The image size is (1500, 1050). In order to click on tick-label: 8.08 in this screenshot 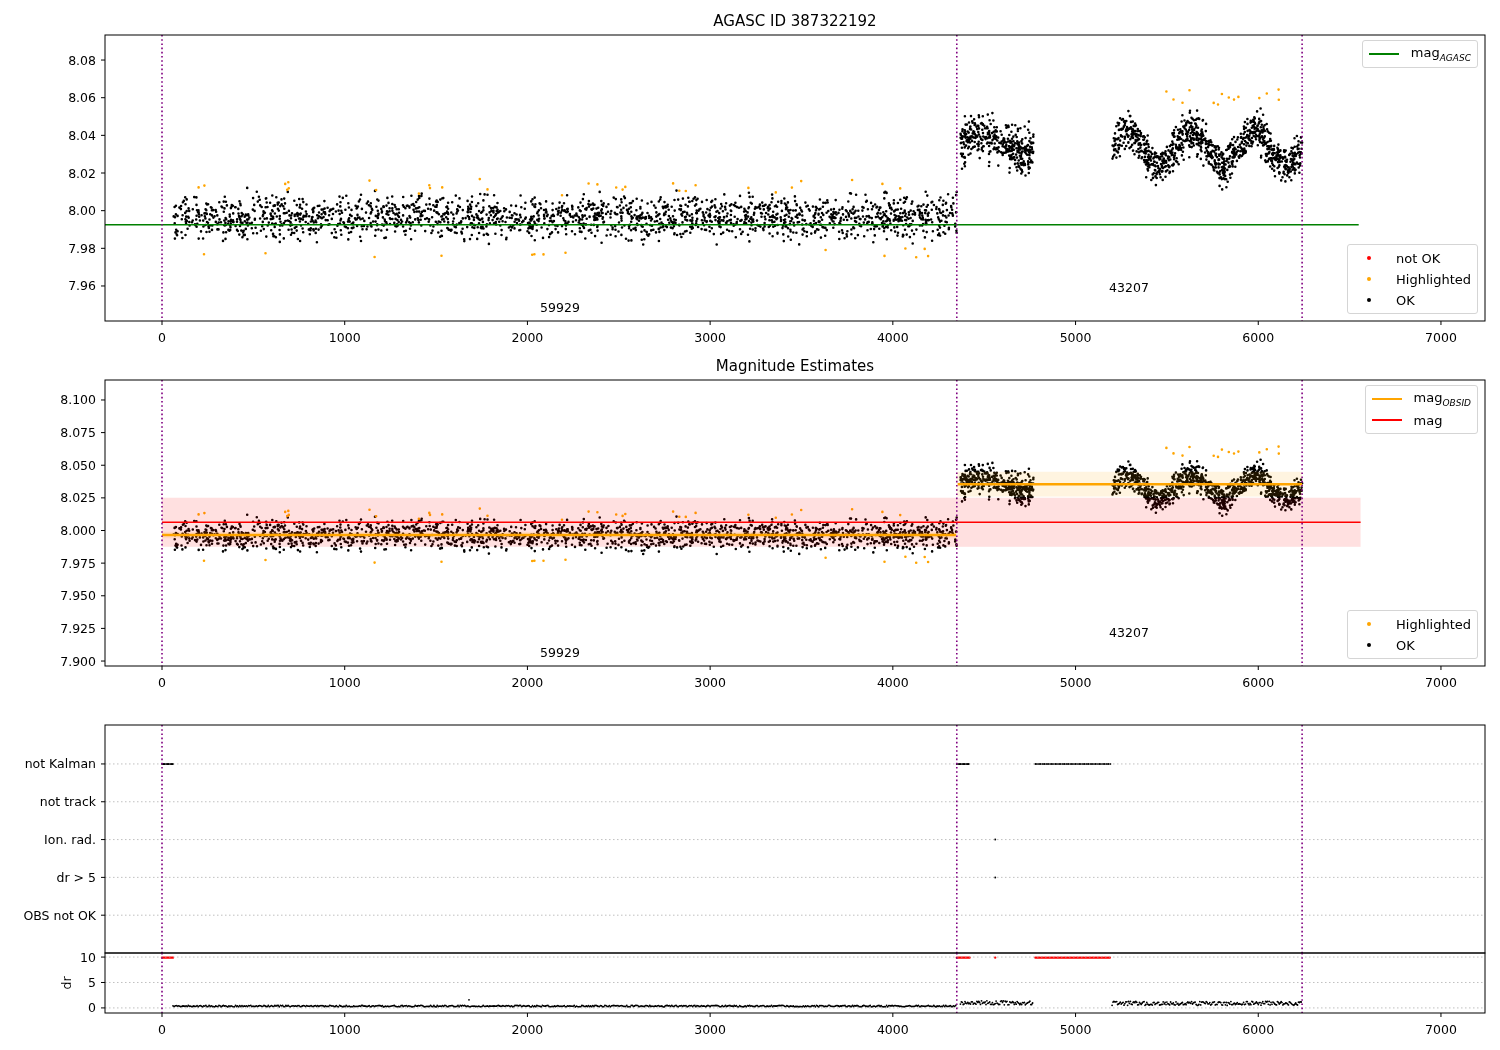, I will do `click(82, 60)`.